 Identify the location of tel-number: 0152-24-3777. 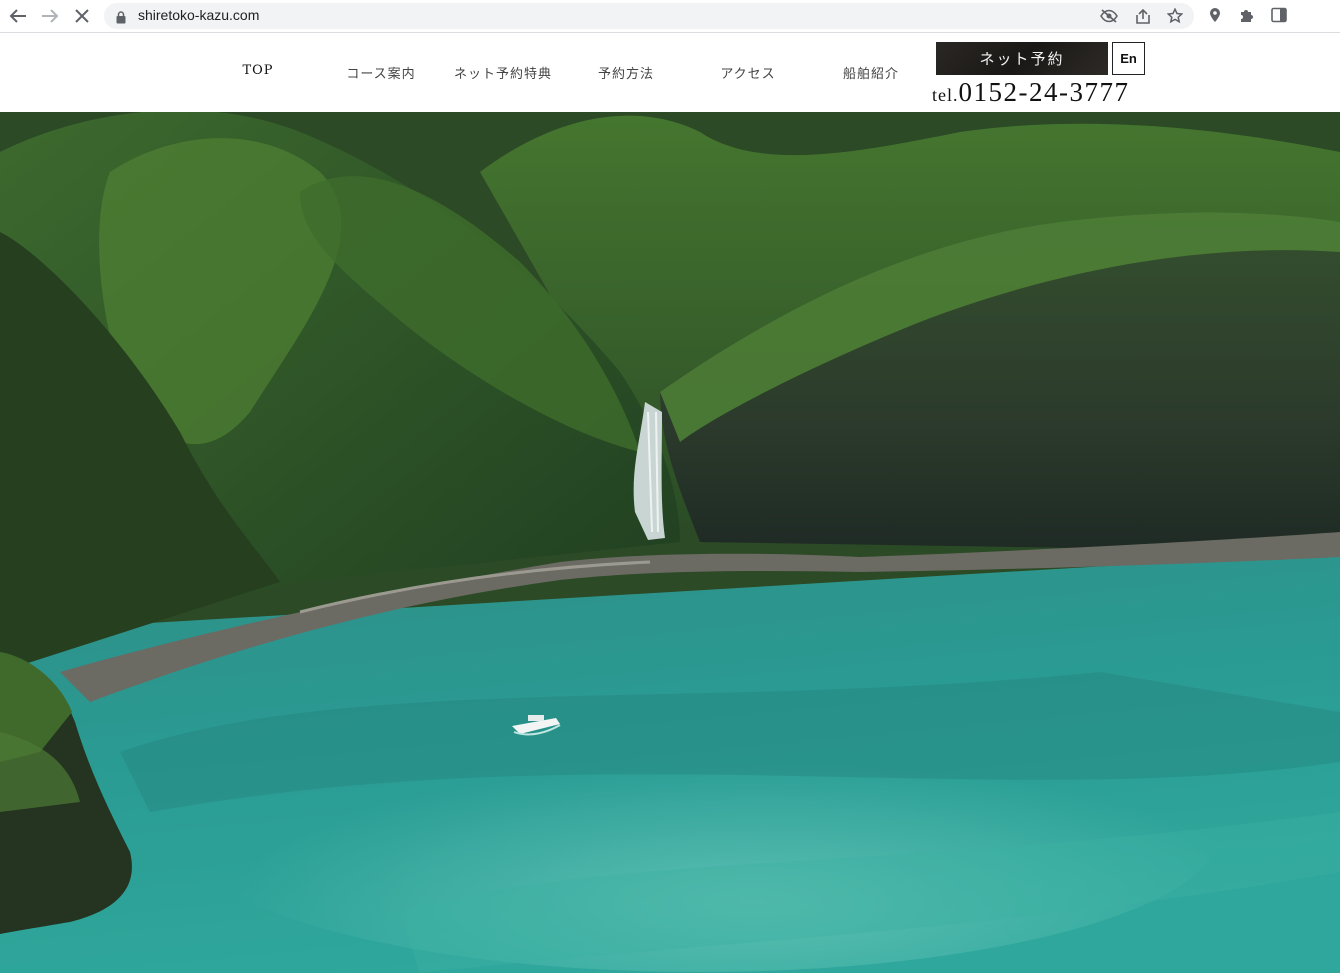
(1044, 92).